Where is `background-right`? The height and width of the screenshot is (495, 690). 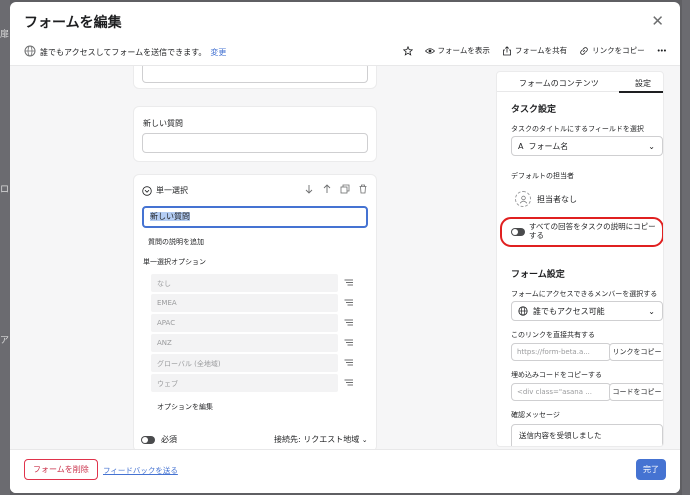 background-right is located at coordinates (686, 247).